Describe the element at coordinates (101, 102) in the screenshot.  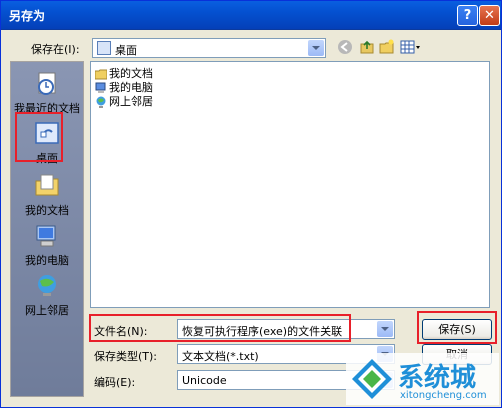
I see `network-icon` at that location.